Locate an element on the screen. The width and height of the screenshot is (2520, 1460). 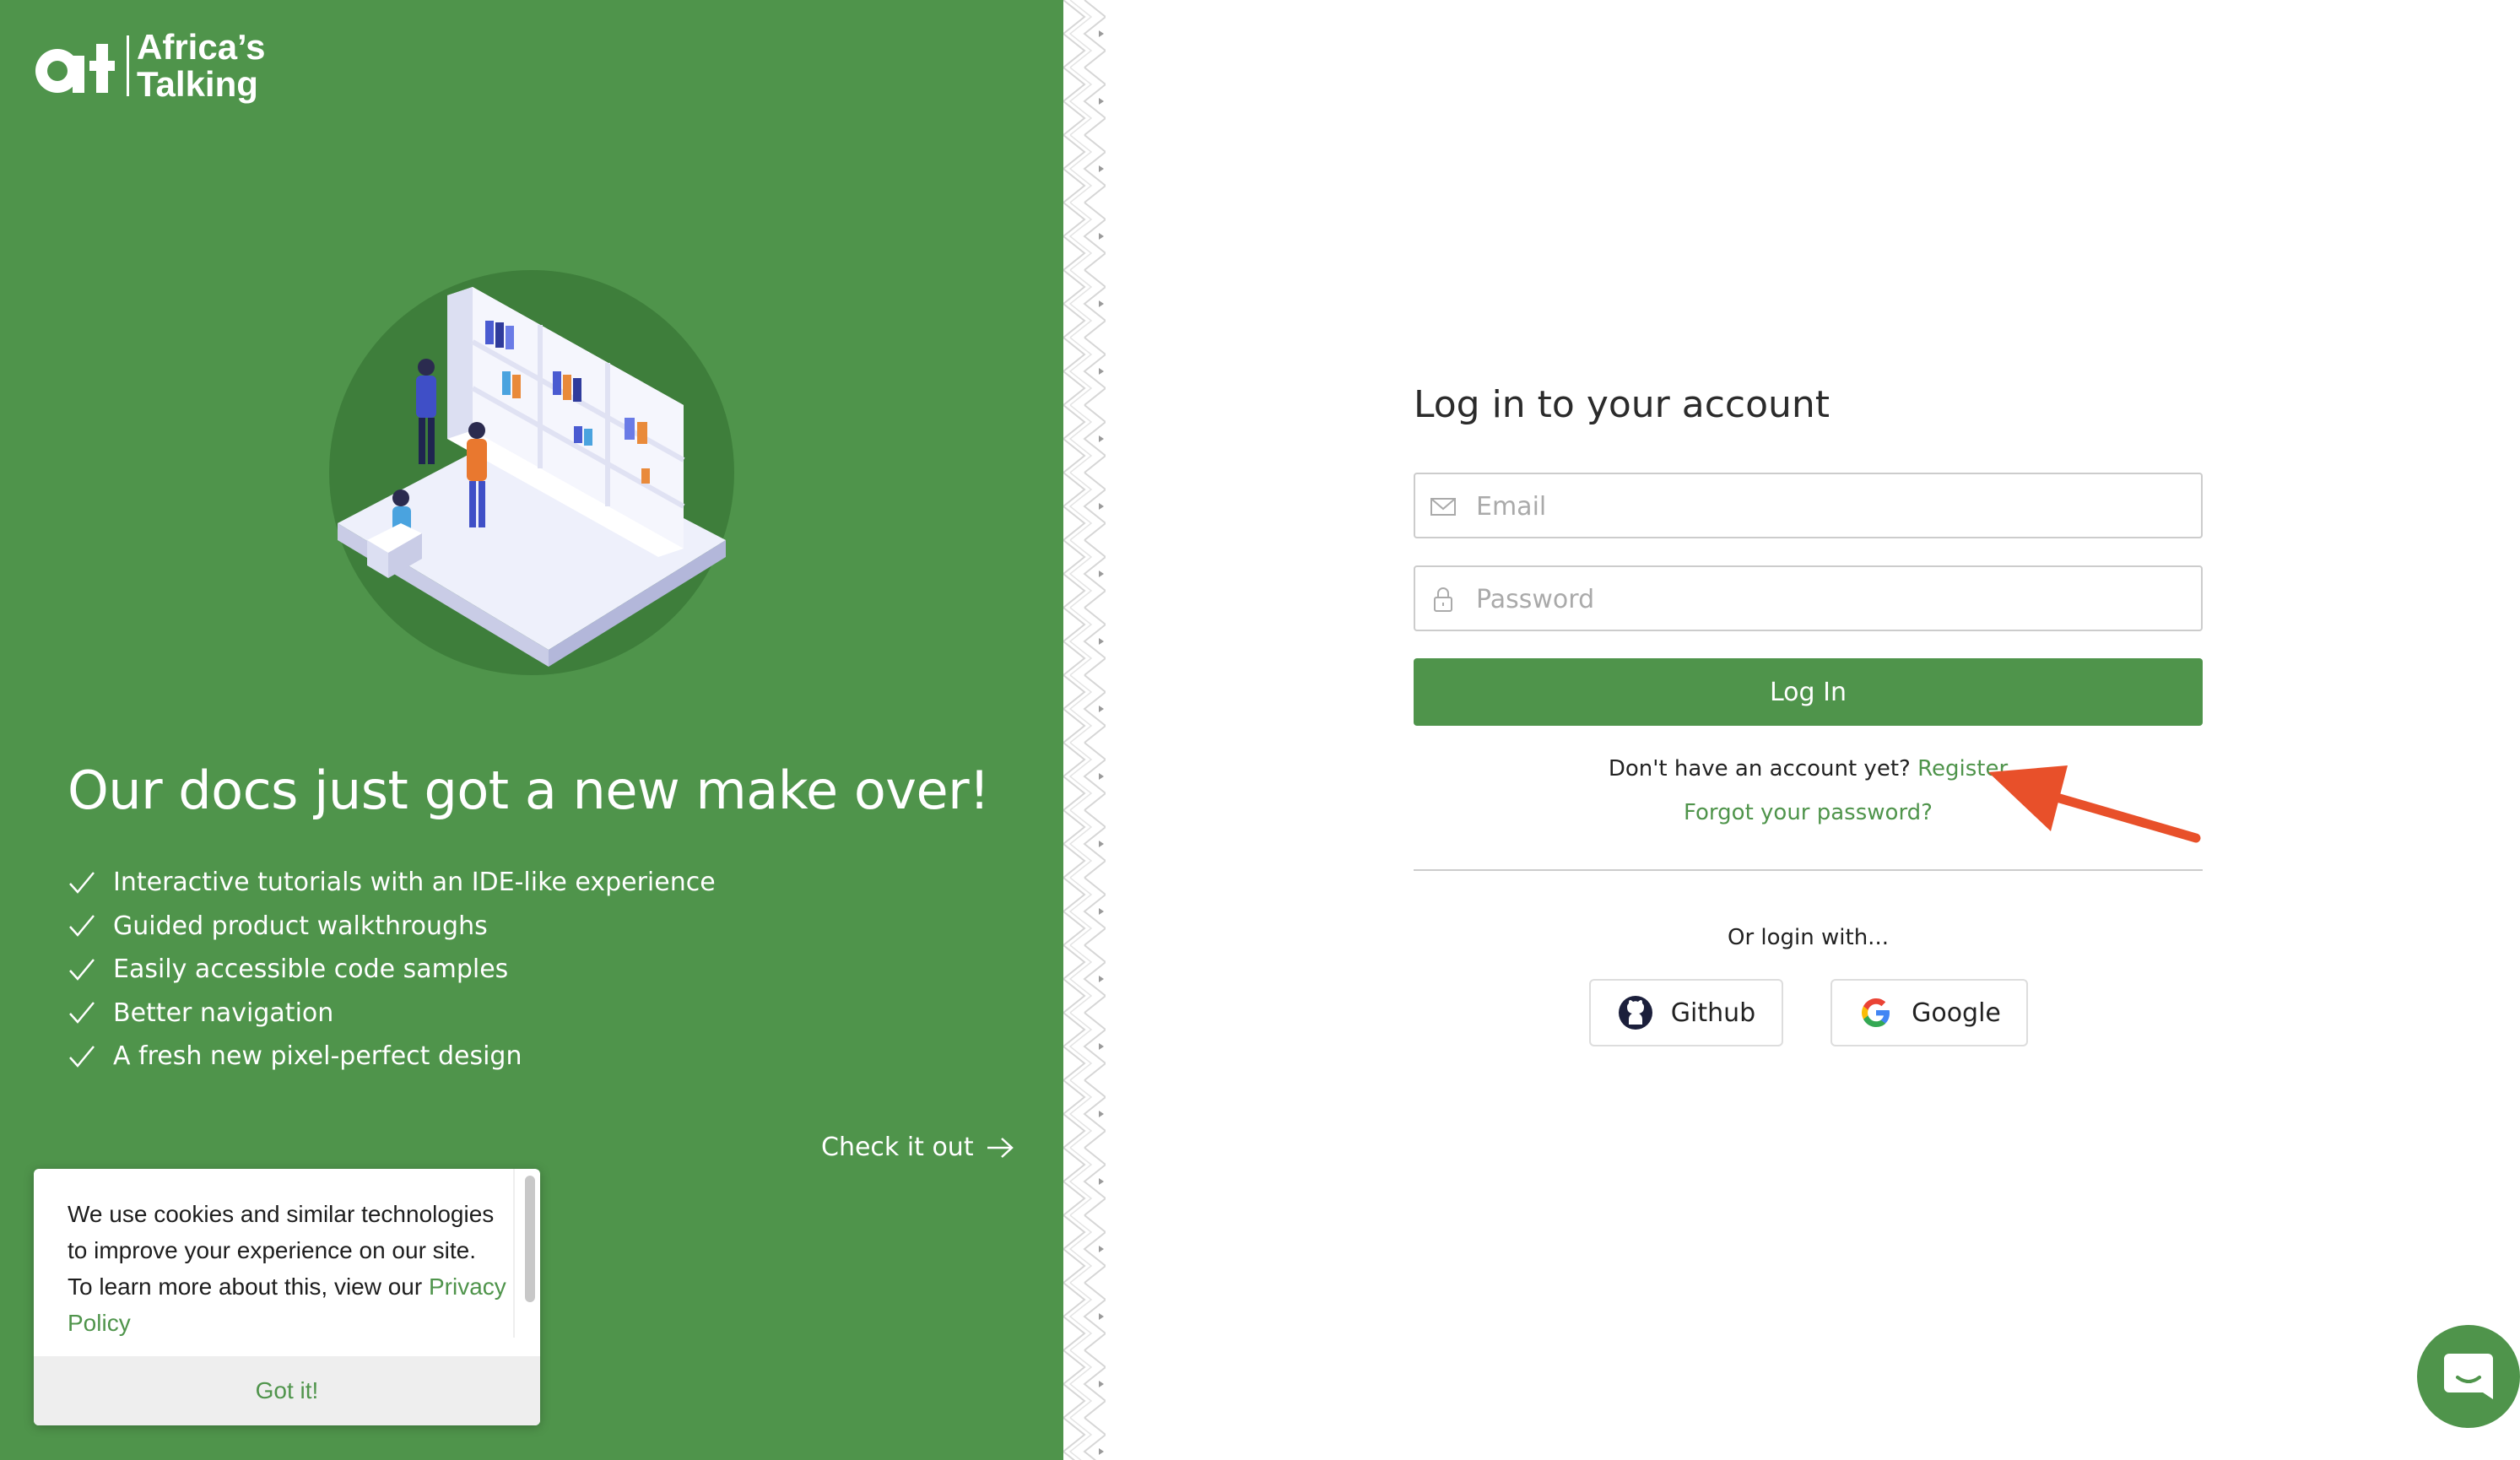
docs-illustration is located at coordinates (532, 473).